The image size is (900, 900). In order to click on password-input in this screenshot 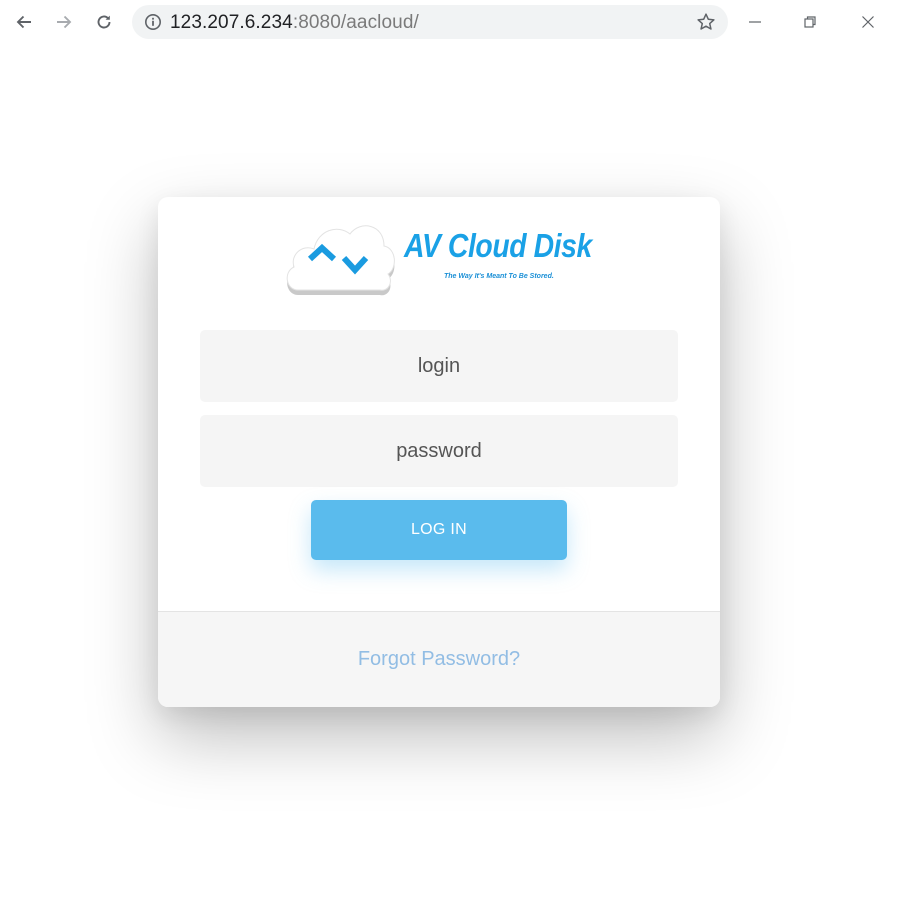, I will do `click(439, 451)`.